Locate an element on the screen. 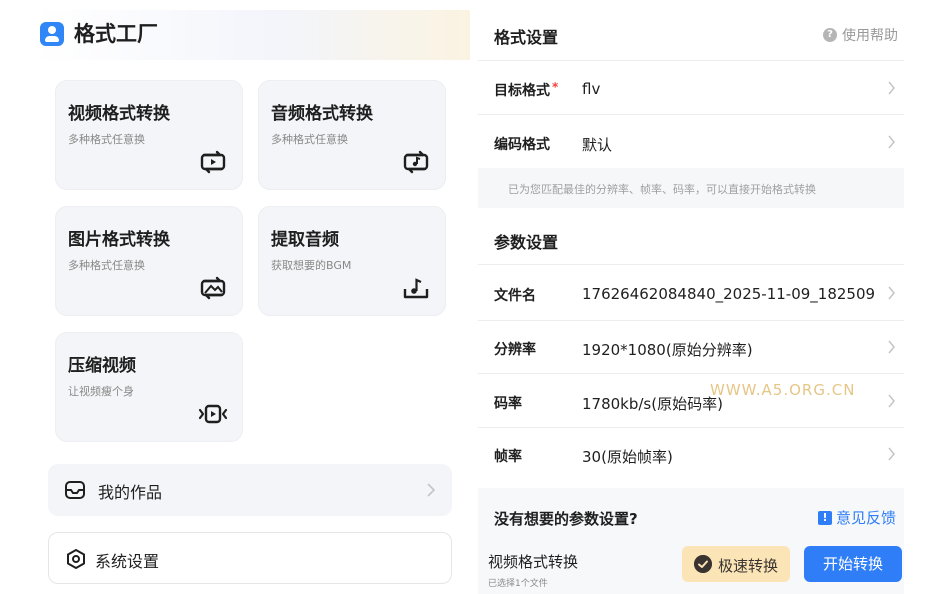 Image resolution: width=944 pixels, height=594 pixels. system-settings-label: 系统设置 is located at coordinates (127, 561).